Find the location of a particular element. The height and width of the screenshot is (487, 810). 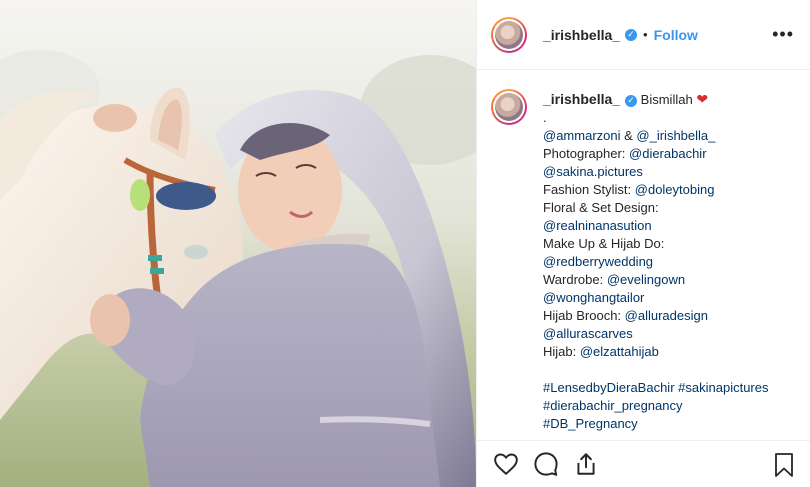

post-header: _irishbella_ ✓ • Follow ••• is located at coordinates (643, 35).